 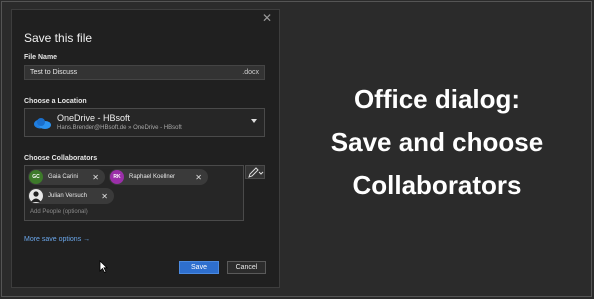 I want to click on pencil-icon, so click(x=256, y=172).